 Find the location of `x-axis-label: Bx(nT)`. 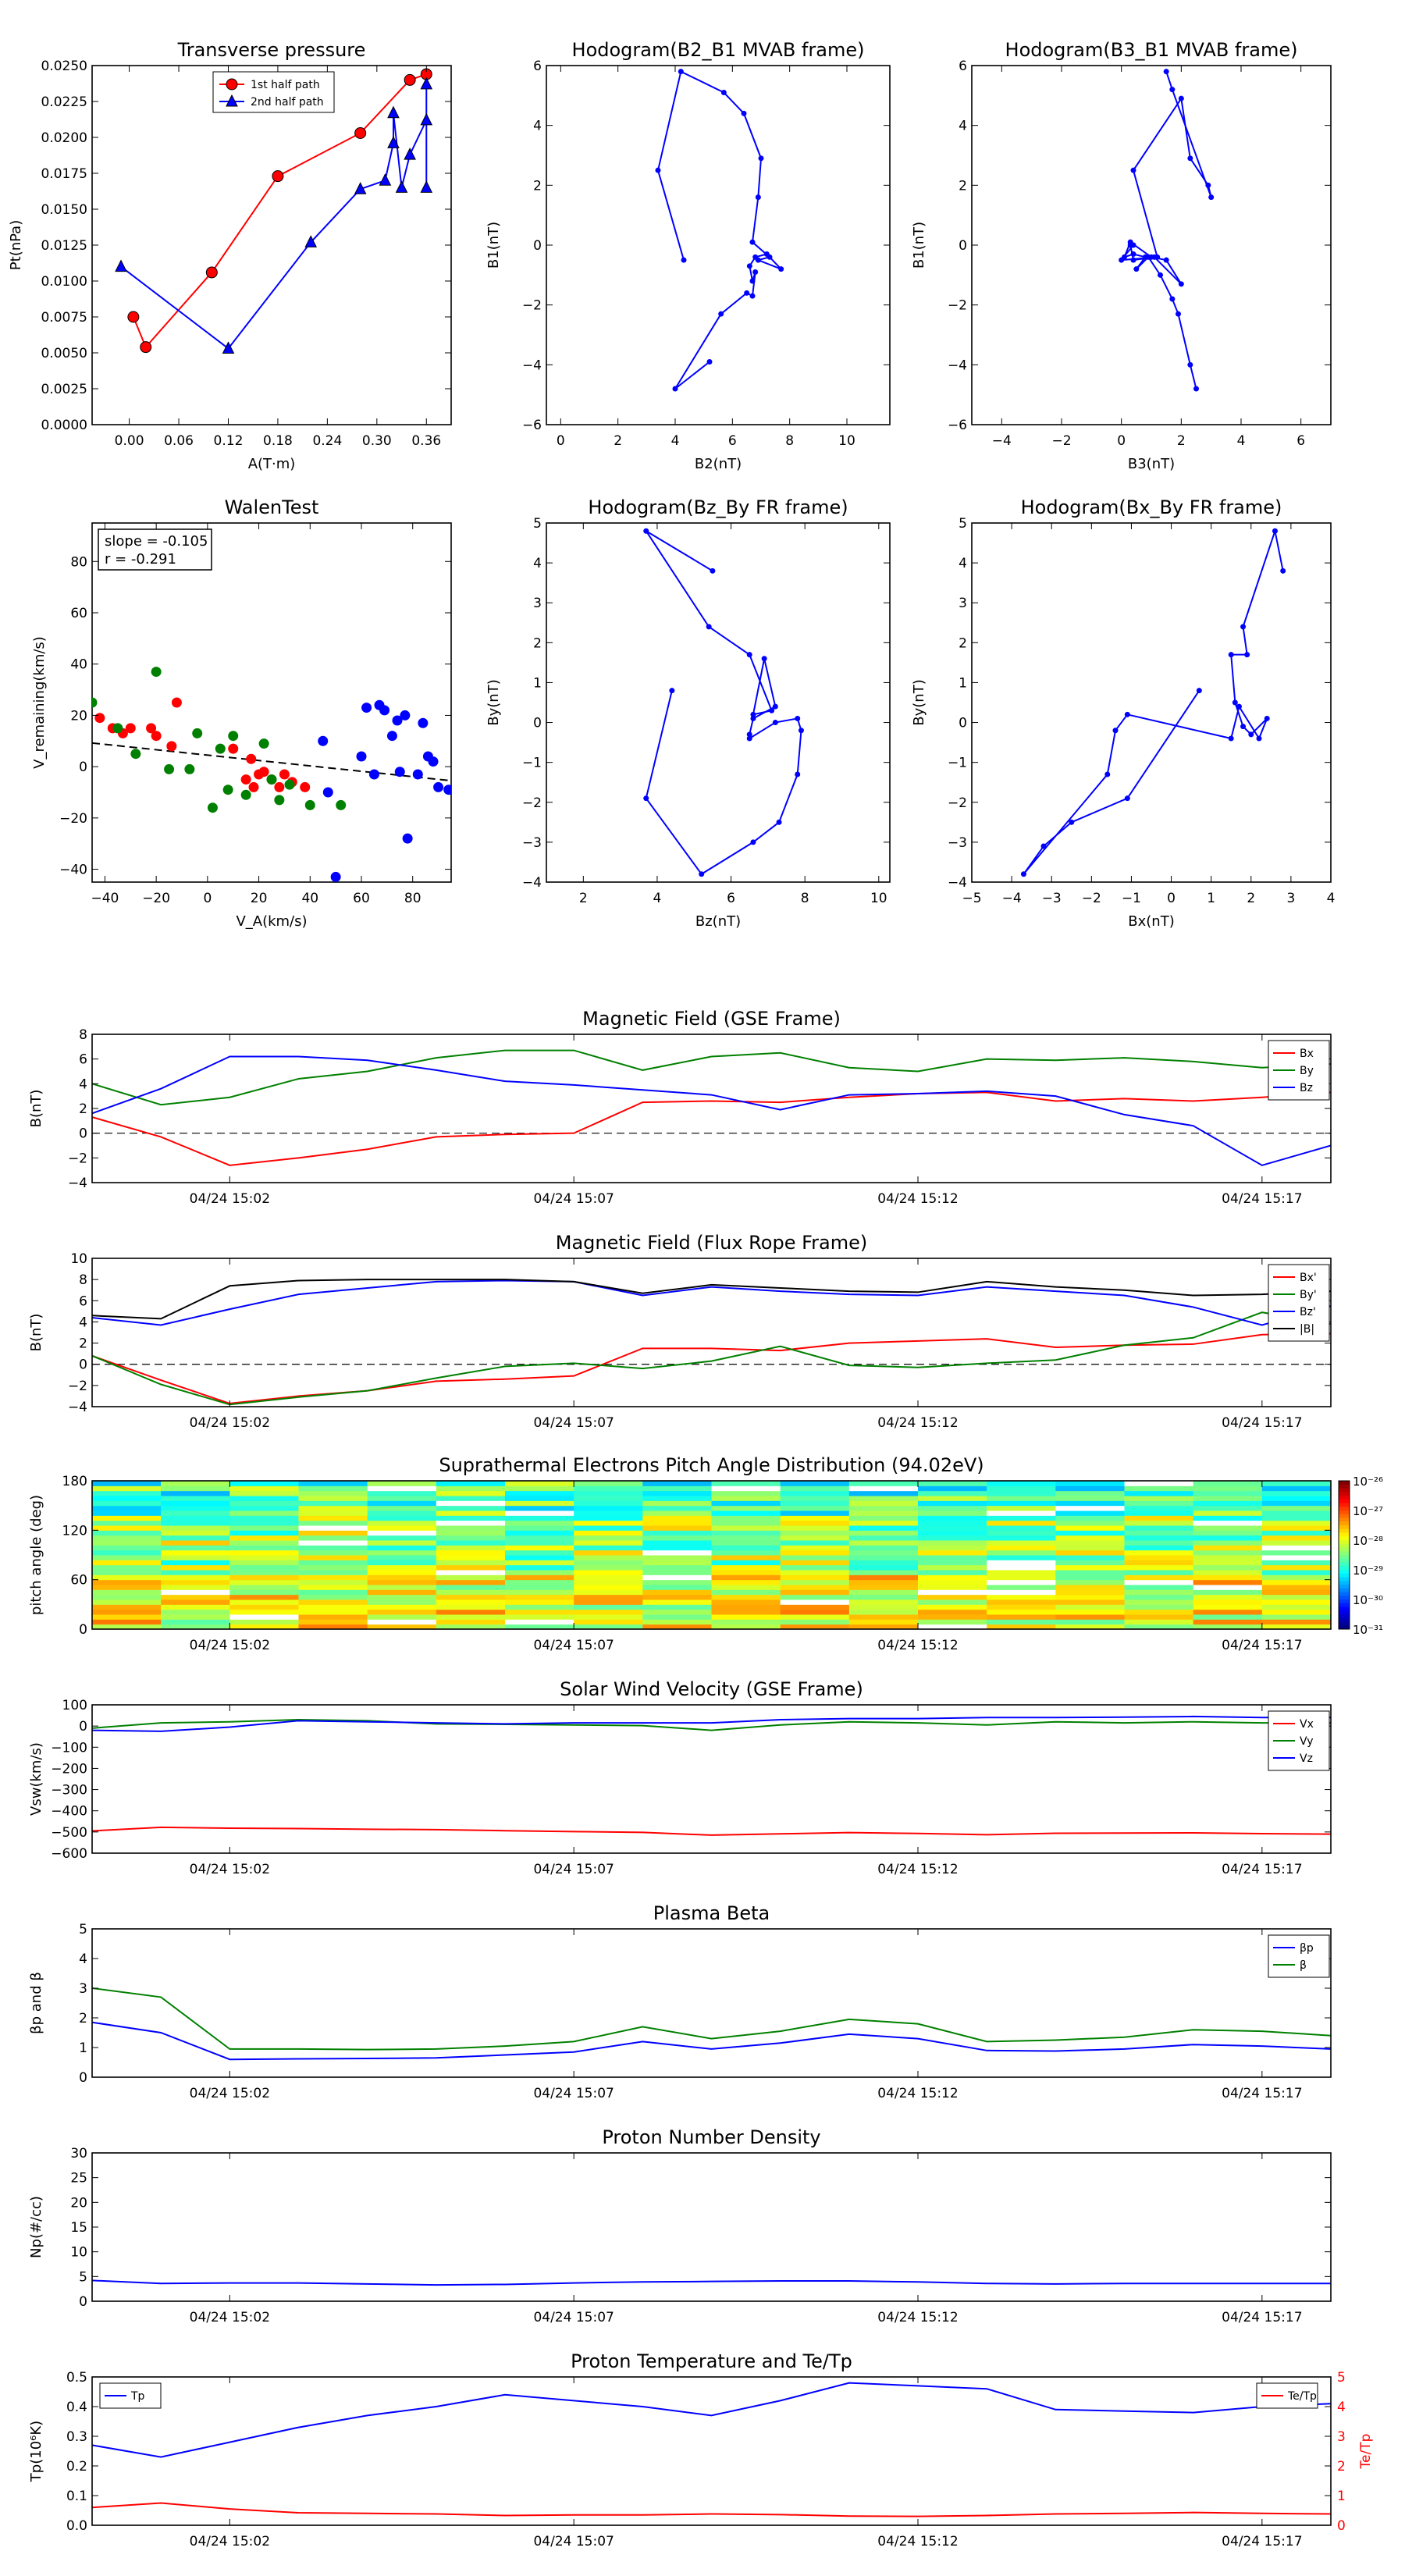

x-axis-label: Bx(nT) is located at coordinates (1151, 921).